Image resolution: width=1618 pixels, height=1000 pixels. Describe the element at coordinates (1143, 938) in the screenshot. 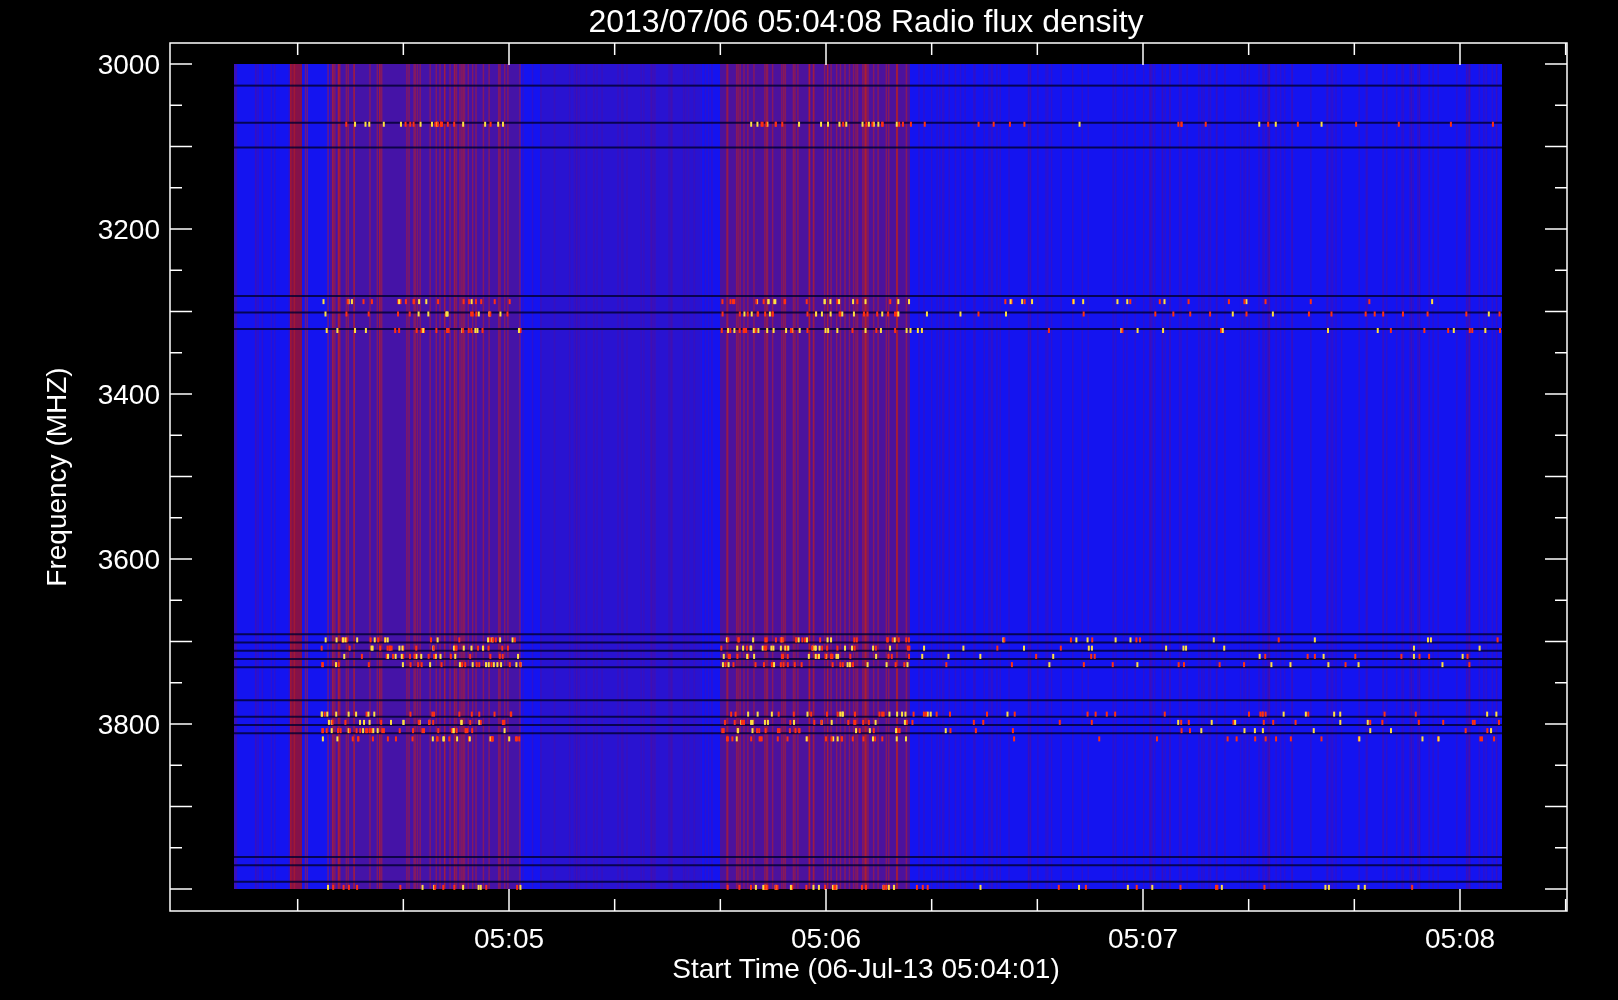

I see `x-tick-label: 05:07` at that location.